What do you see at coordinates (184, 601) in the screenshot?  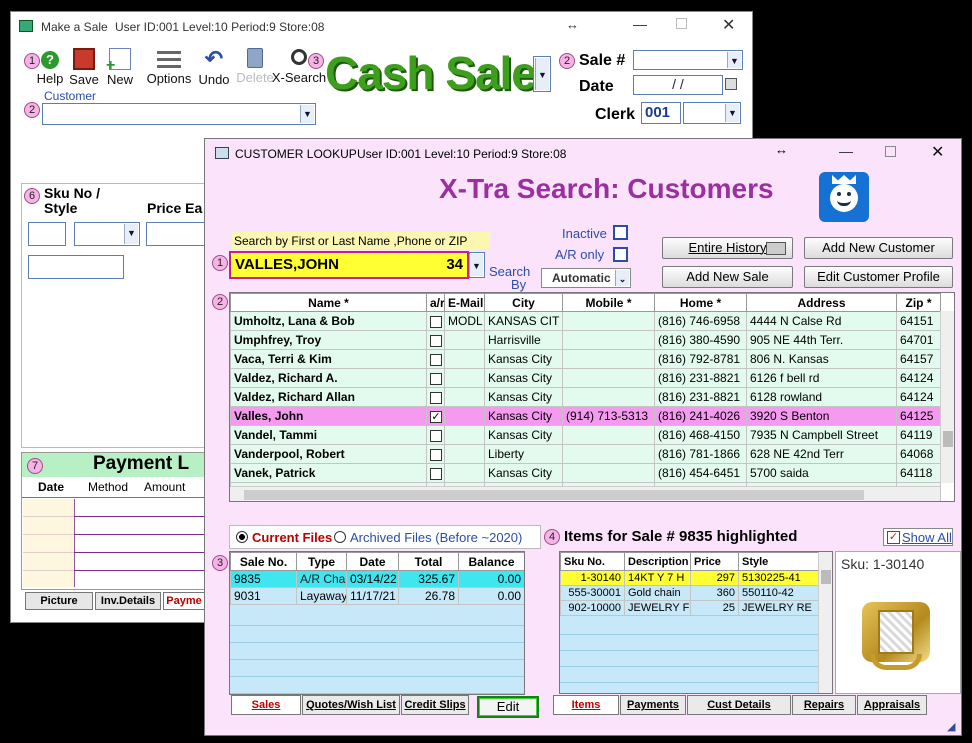 I see `tab-payments: Payme` at bounding box center [184, 601].